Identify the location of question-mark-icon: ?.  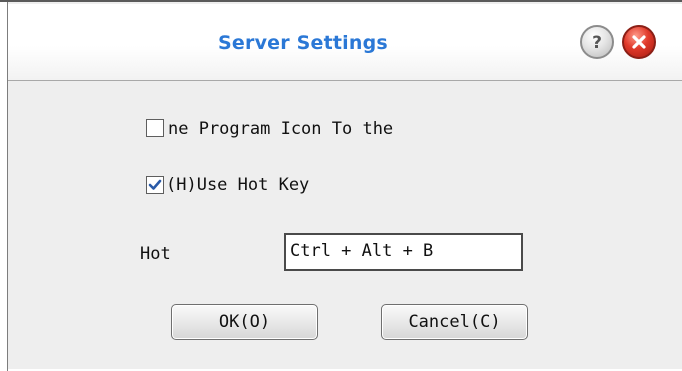
(597, 43).